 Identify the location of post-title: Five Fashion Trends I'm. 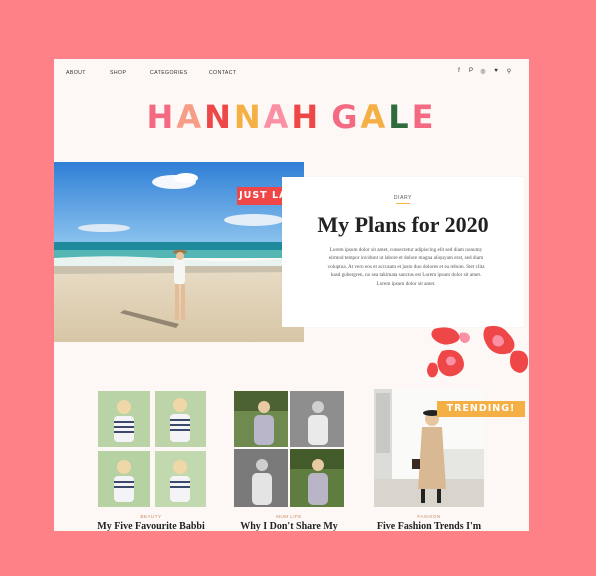
(429, 526).